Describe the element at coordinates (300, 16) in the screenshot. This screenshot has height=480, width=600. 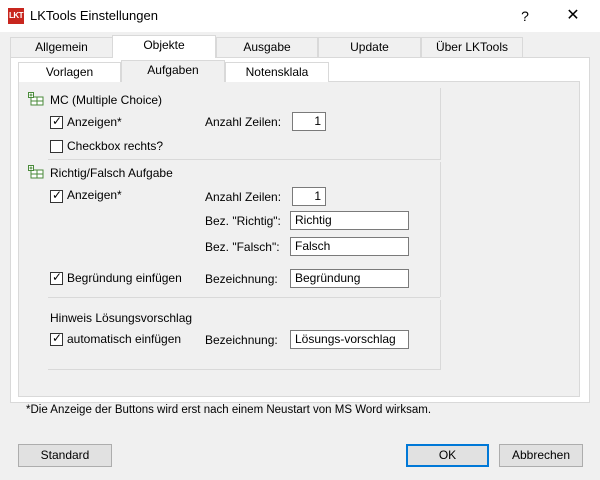
I see `title-bar: LKT LKTools Einstellungen ? ✕` at that location.